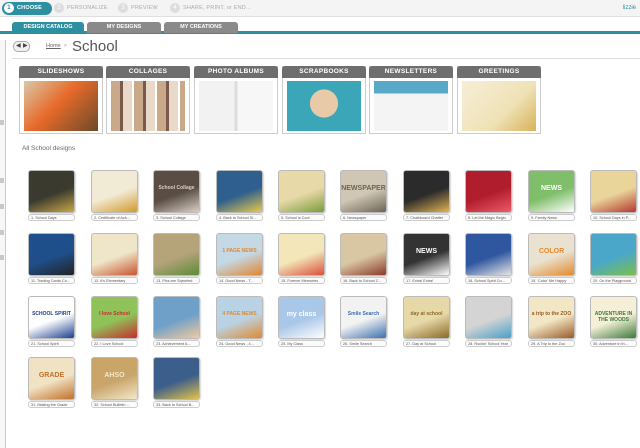  What do you see at coordinates (176, 188) in the screenshot?
I see `design-thumbnail-text: School Collage` at bounding box center [176, 188].